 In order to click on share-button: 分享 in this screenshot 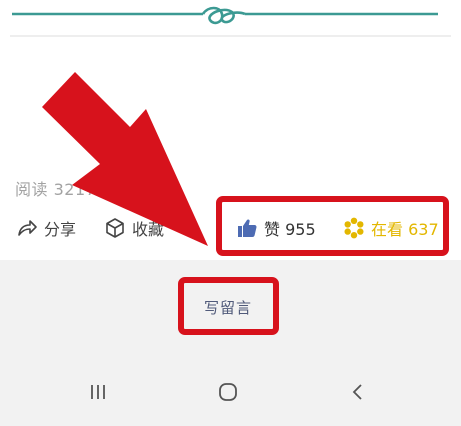, I will do `click(46, 228)`.